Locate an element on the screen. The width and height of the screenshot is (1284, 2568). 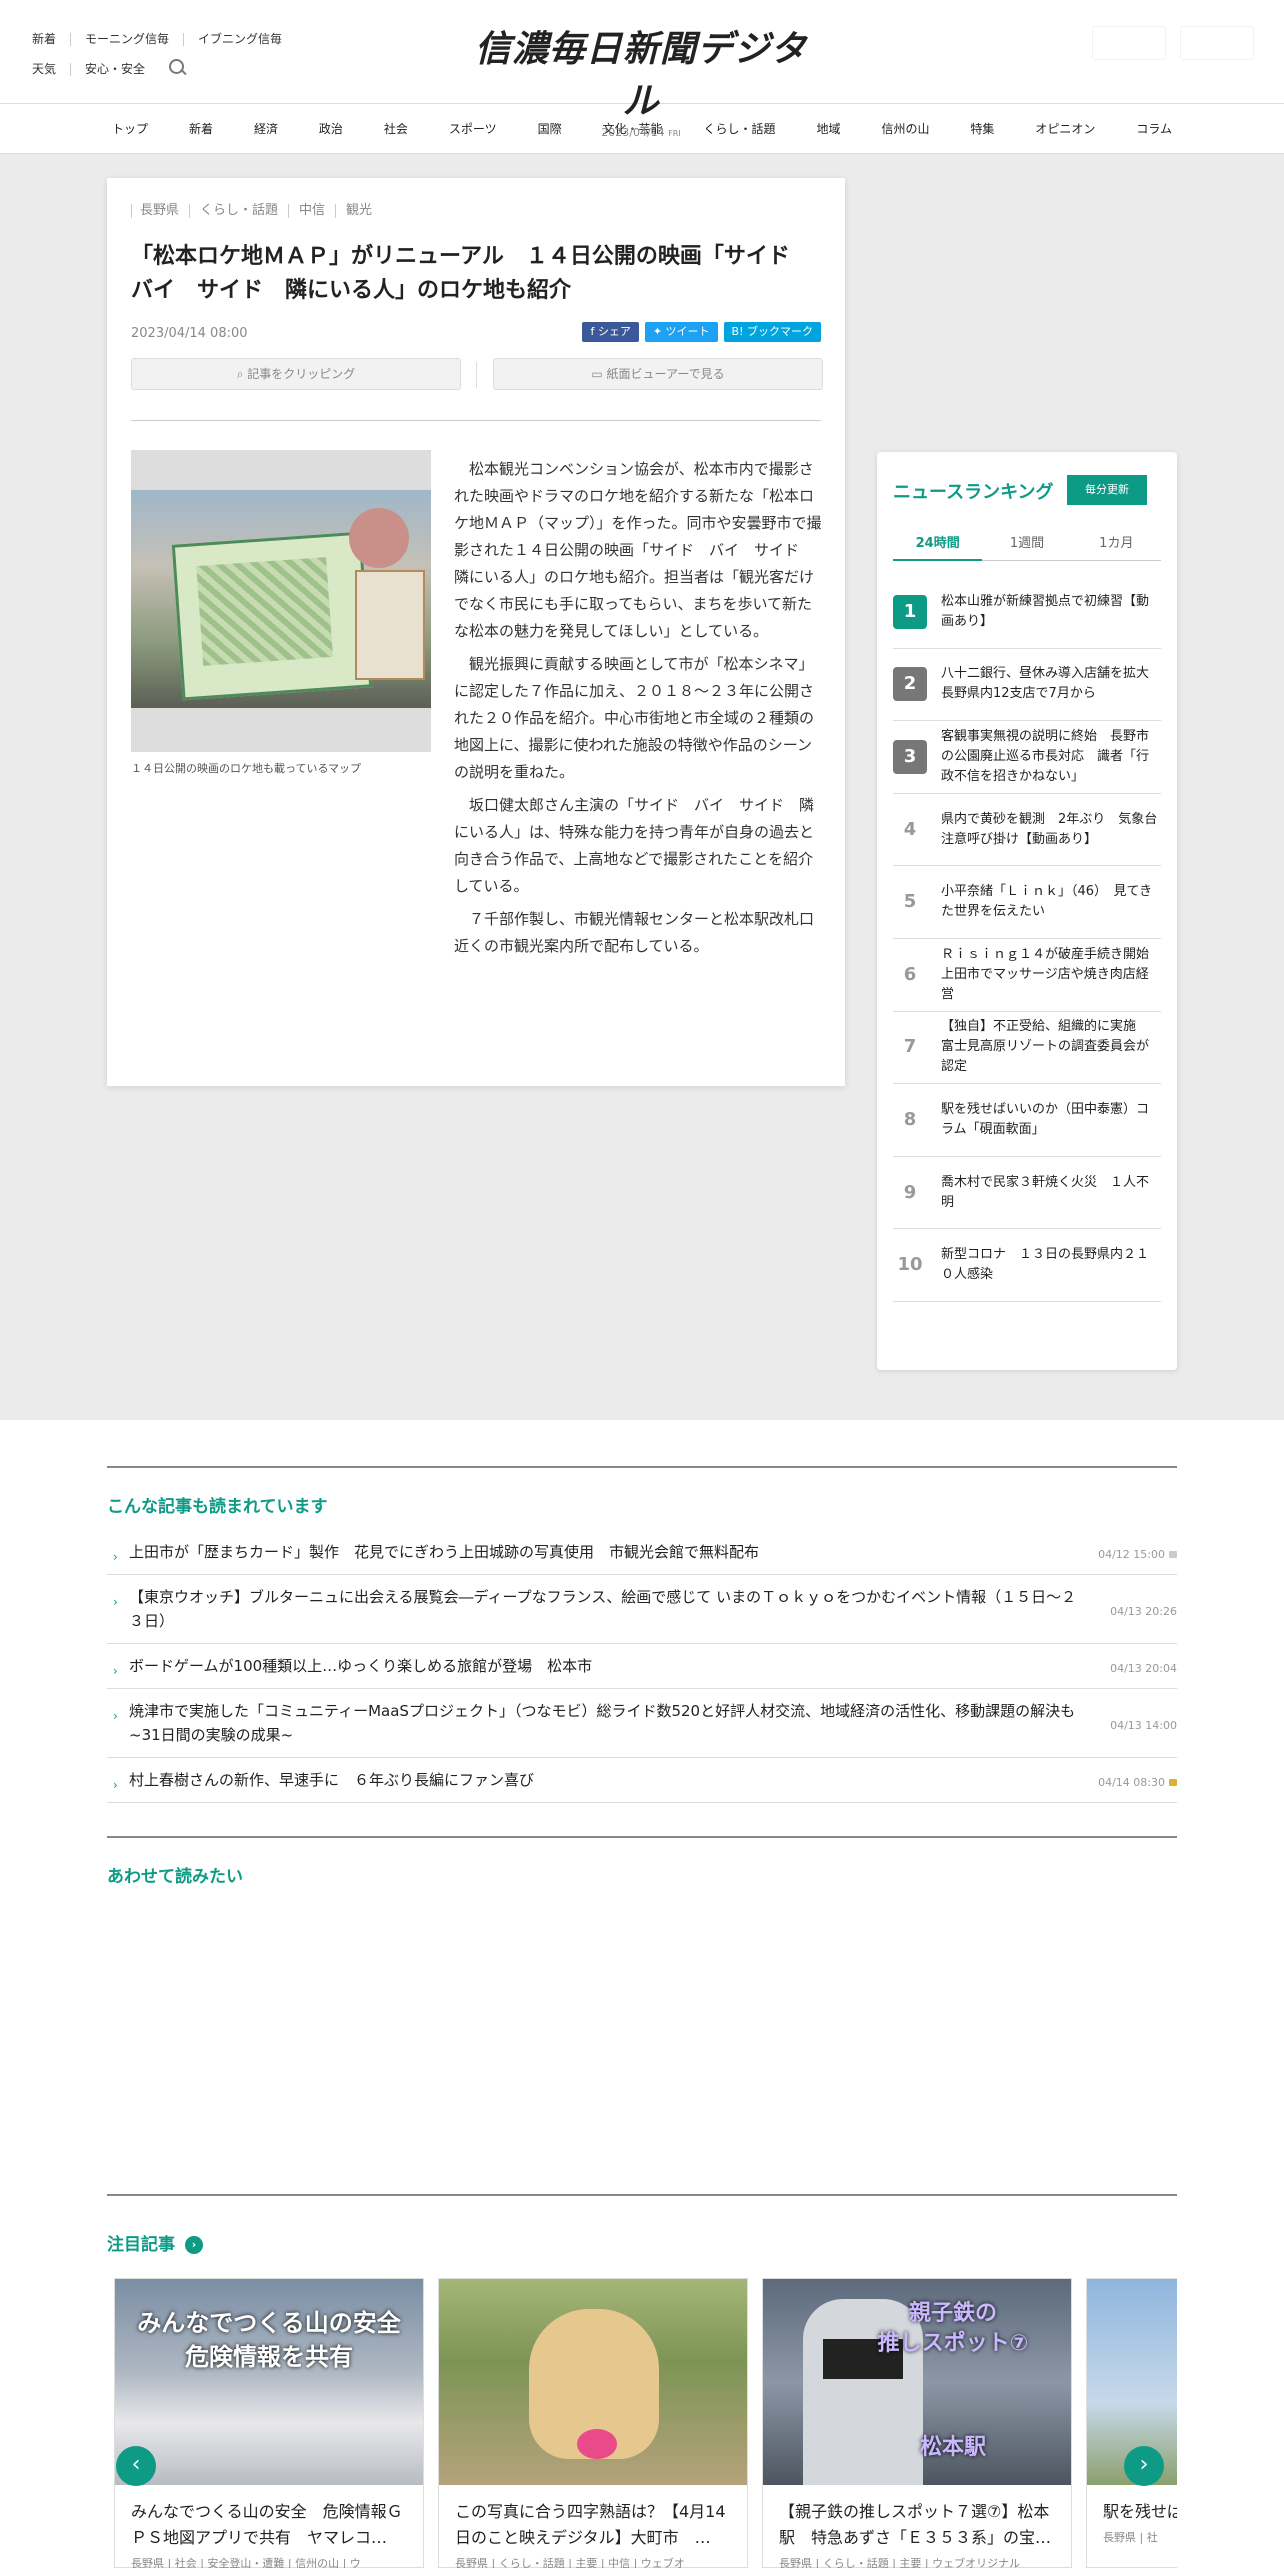
tab-24h: 24時間 is located at coordinates (938, 546).